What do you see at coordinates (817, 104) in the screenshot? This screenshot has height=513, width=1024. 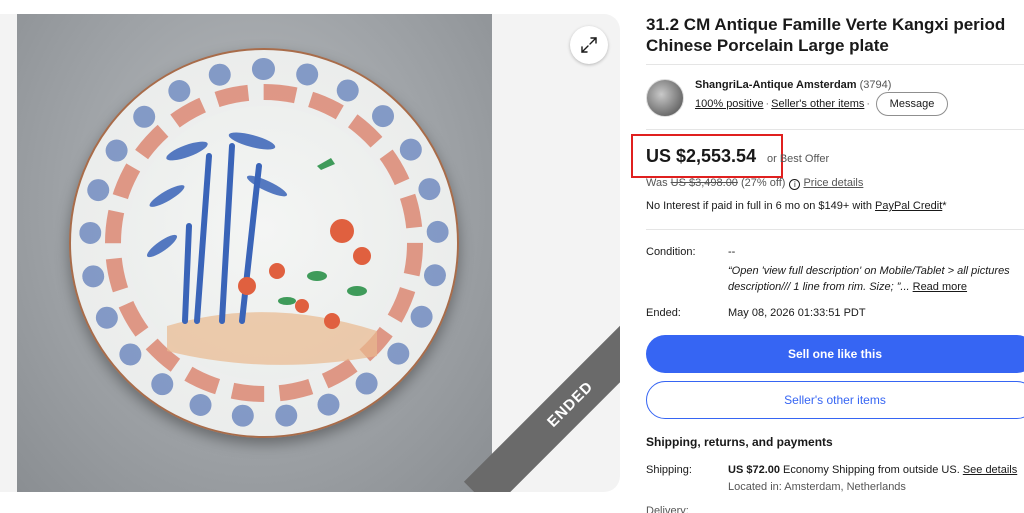 I see `seller-other-items-link: Seller's other items` at bounding box center [817, 104].